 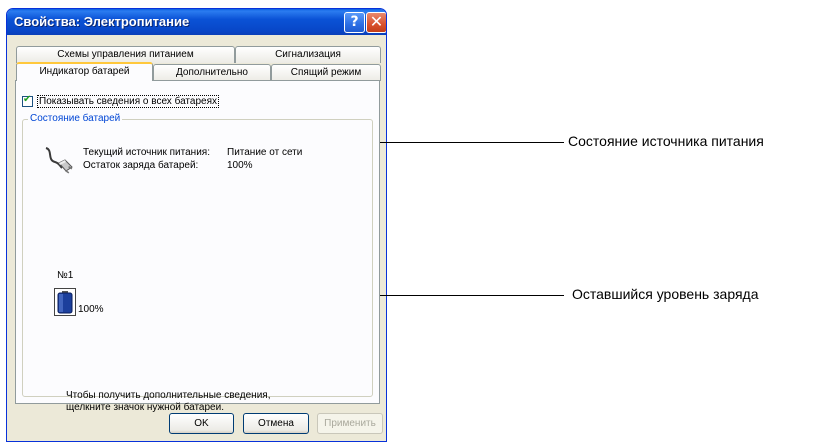 I want to click on battery-percent-label: 100%, so click(x=91, y=309).